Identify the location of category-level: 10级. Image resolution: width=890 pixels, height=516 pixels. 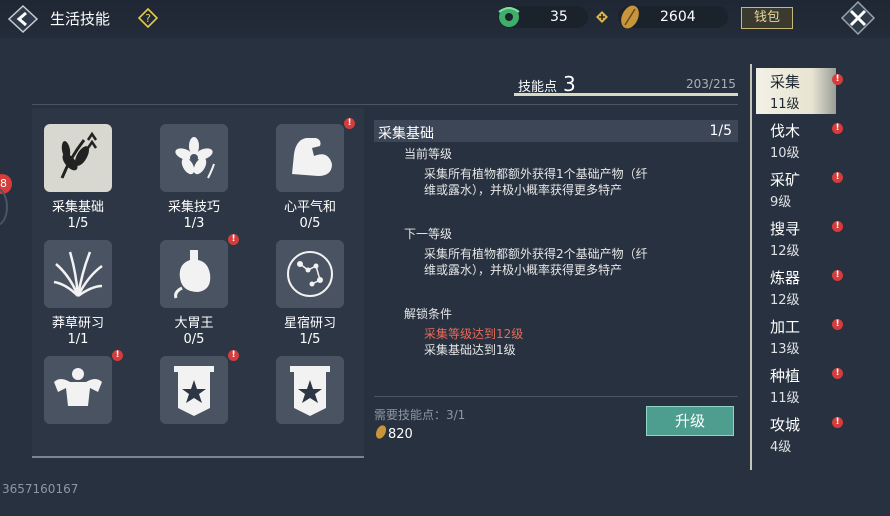
(785, 153).